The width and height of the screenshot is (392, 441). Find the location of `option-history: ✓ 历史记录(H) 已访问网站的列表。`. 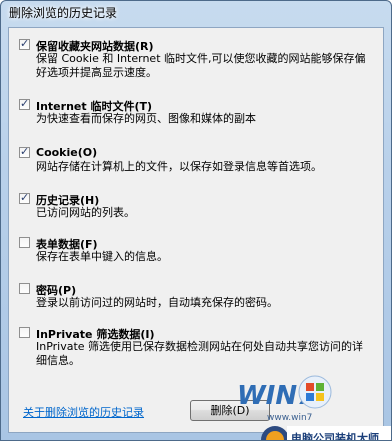

option-history: ✓ 历史记录(H) 已访问网站的列表。 is located at coordinates (196, 206).